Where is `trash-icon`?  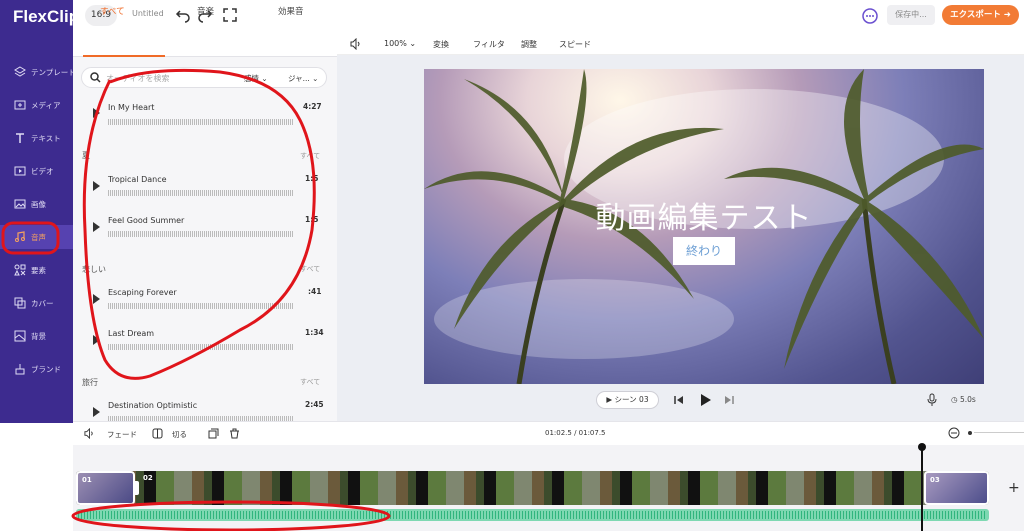
trash-icon is located at coordinates (234, 433).